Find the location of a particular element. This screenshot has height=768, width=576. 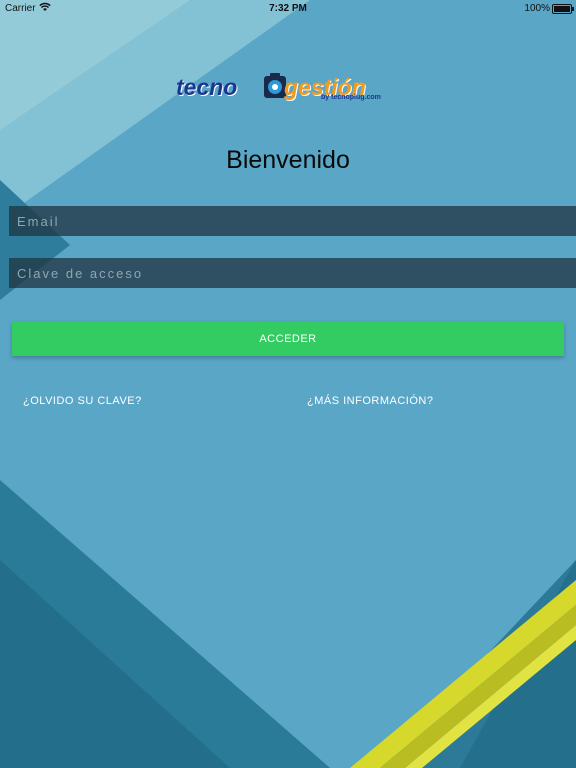

password-field is located at coordinates (292, 273).